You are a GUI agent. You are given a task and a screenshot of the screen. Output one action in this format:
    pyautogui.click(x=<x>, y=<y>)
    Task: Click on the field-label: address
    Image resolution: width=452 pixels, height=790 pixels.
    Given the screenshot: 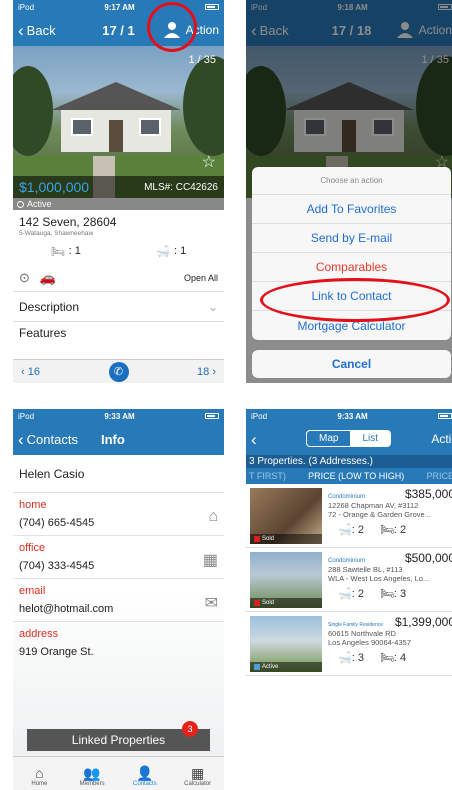 What is the action you would take?
    pyautogui.click(x=39, y=634)
    